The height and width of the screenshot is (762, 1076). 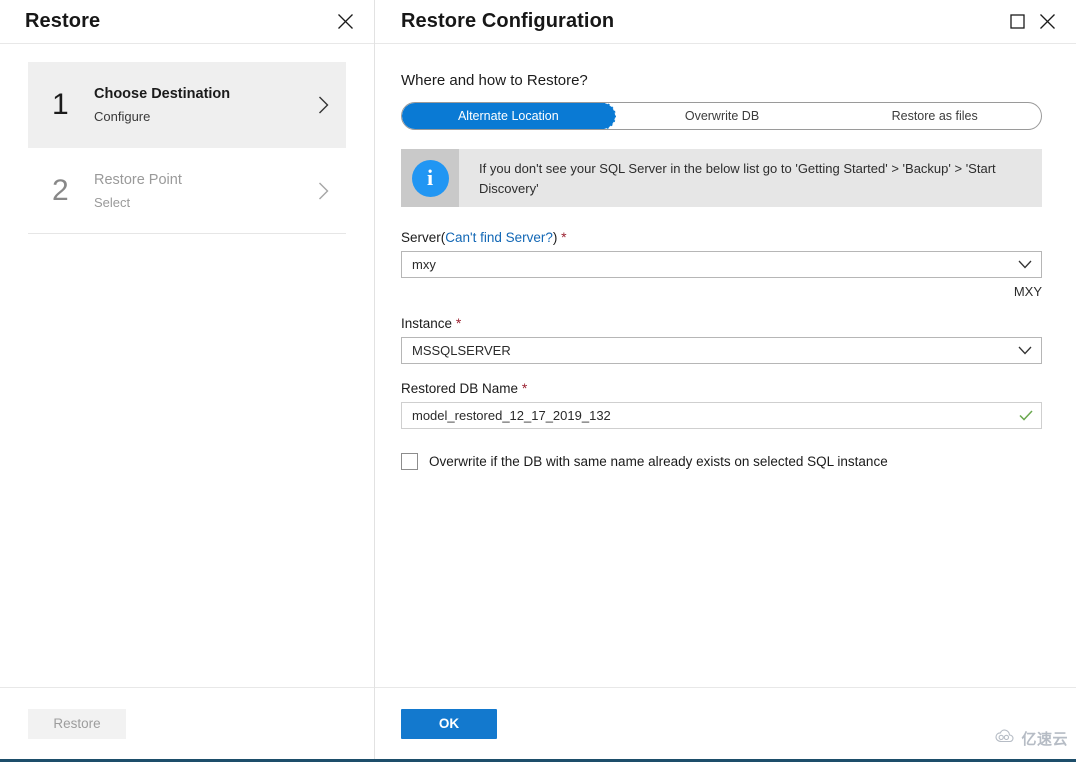 I want to click on section-heading: Where and how to Restore?, so click(x=494, y=80).